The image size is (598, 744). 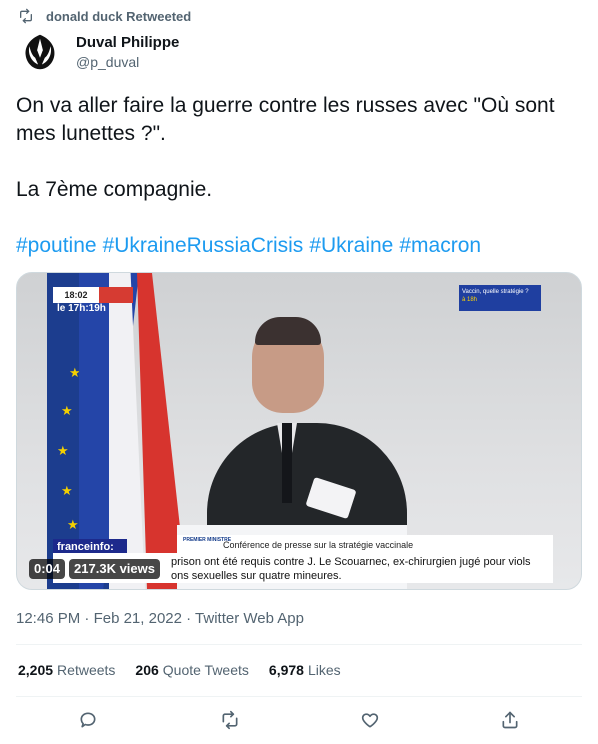 What do you see at coordinates (288, 331) in the screenshot?
I see `speaker-hair` at bounding box center [288, 331].